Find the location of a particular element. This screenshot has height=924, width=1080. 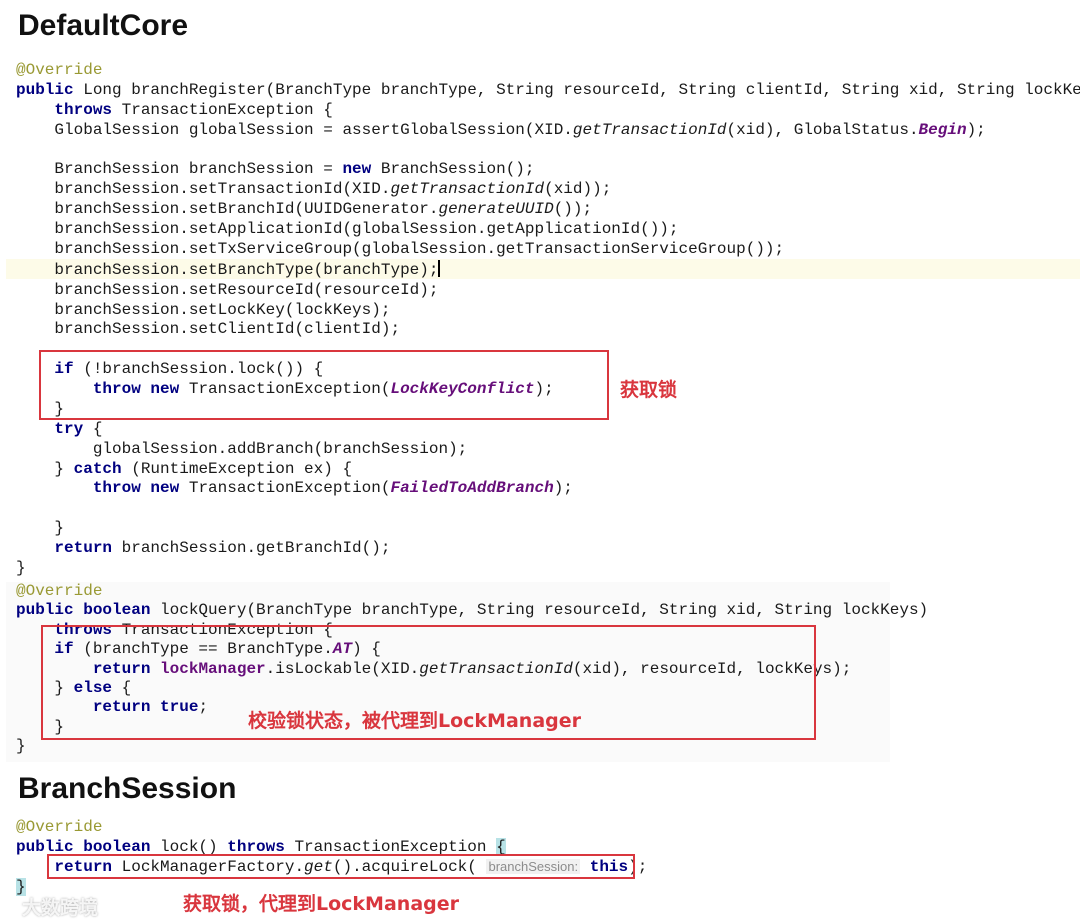

section-title-defaultcore: DefaultCore is located at coordinates (103, 25).